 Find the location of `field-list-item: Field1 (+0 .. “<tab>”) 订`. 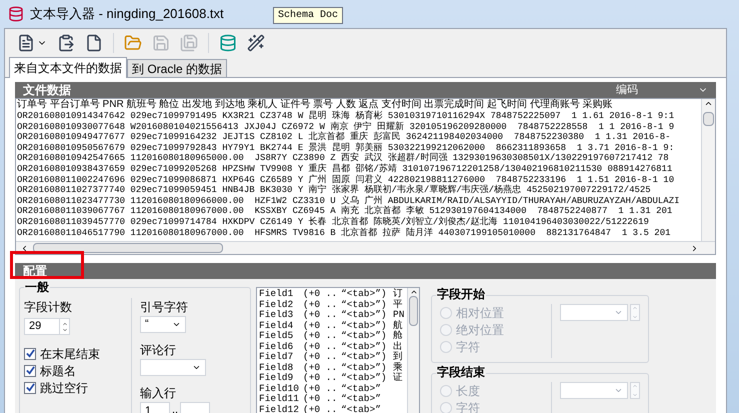

field-list-item: Field1 (+0 .. “<tab>”) 订 is located at coordinates (333, 294).